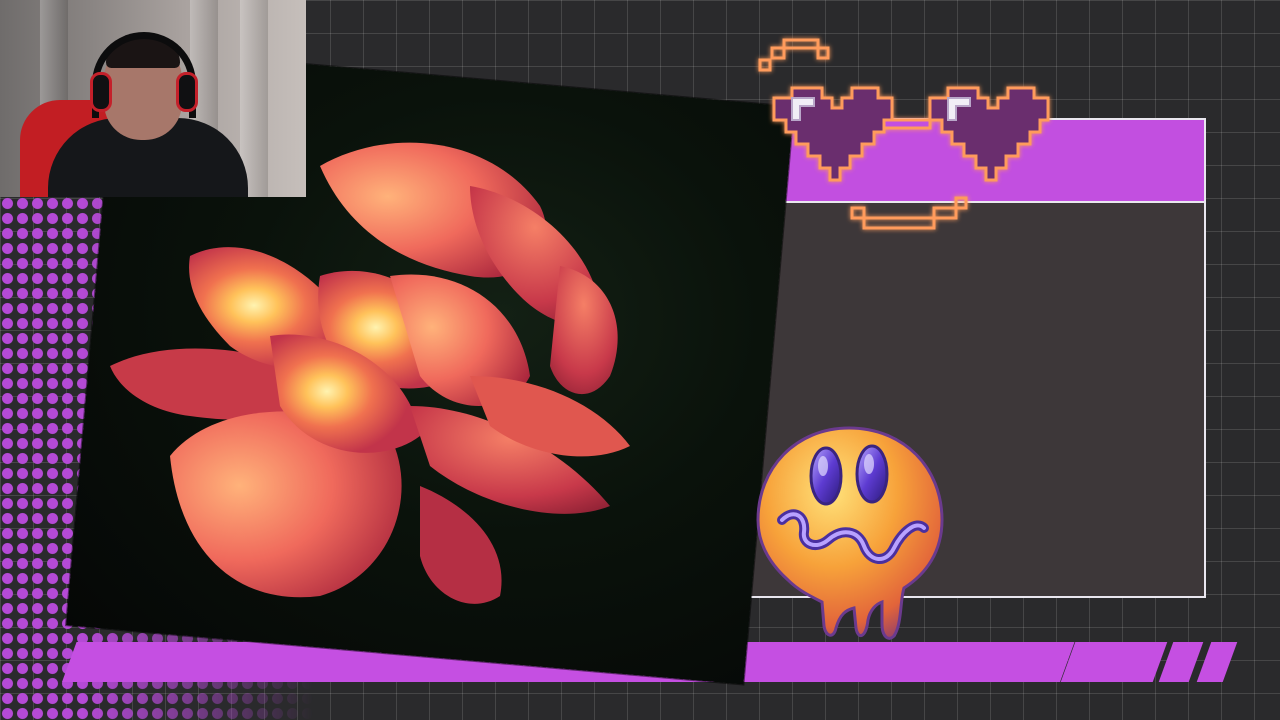 The image size is (1280, 720). What do you see at coordinates (904, 134) in the screenshot?
I see `pixel-hearts-icon` at bounding box center [904, 134].